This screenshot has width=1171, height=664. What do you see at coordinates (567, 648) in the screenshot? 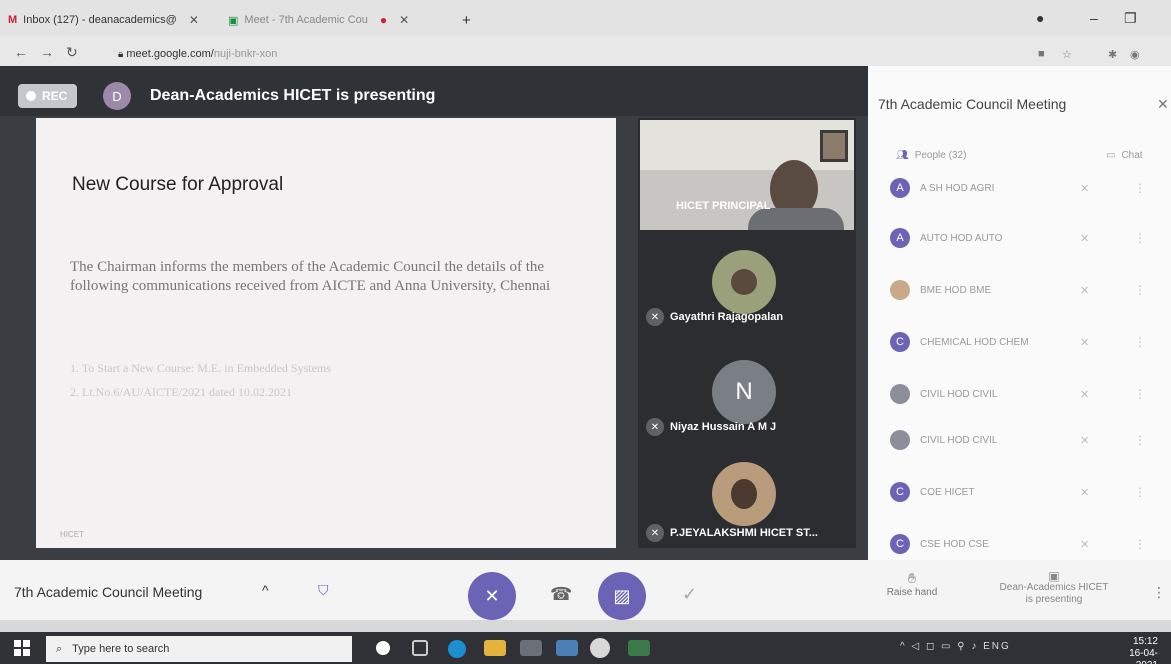
I see `mail-icon` at bounding box center [567, 648].